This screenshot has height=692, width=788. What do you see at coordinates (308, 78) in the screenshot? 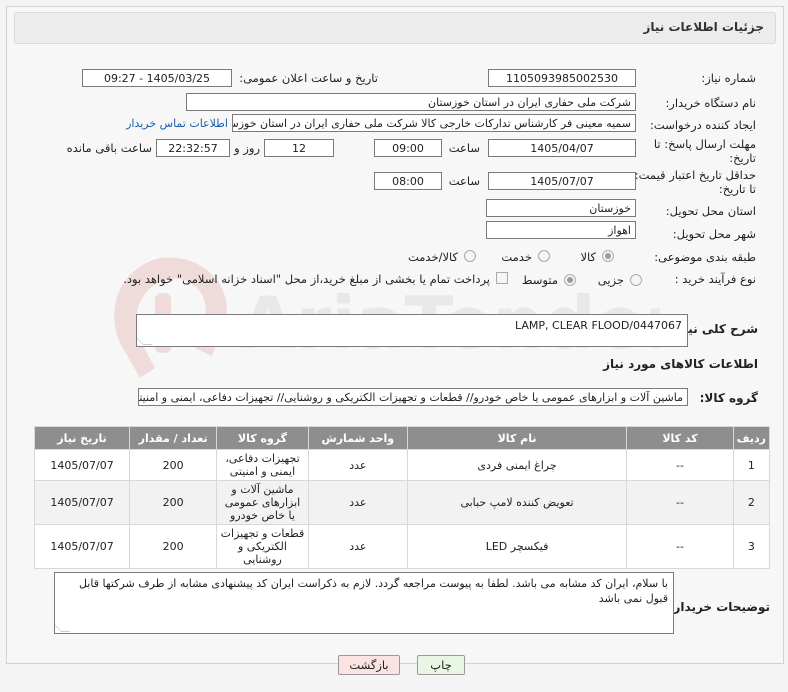
I see `announce-datetime-label: تاریخ و ساعت اعلان عمومی:` at bounding box center [308, 78].